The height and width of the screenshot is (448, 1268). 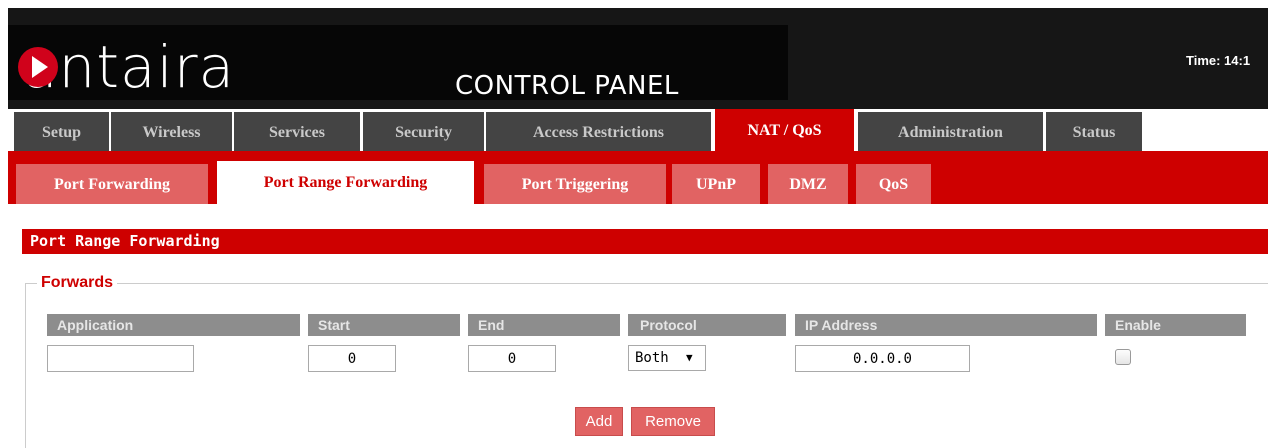 I want to click on fieldset-border-left, so click(x=25, y=365).